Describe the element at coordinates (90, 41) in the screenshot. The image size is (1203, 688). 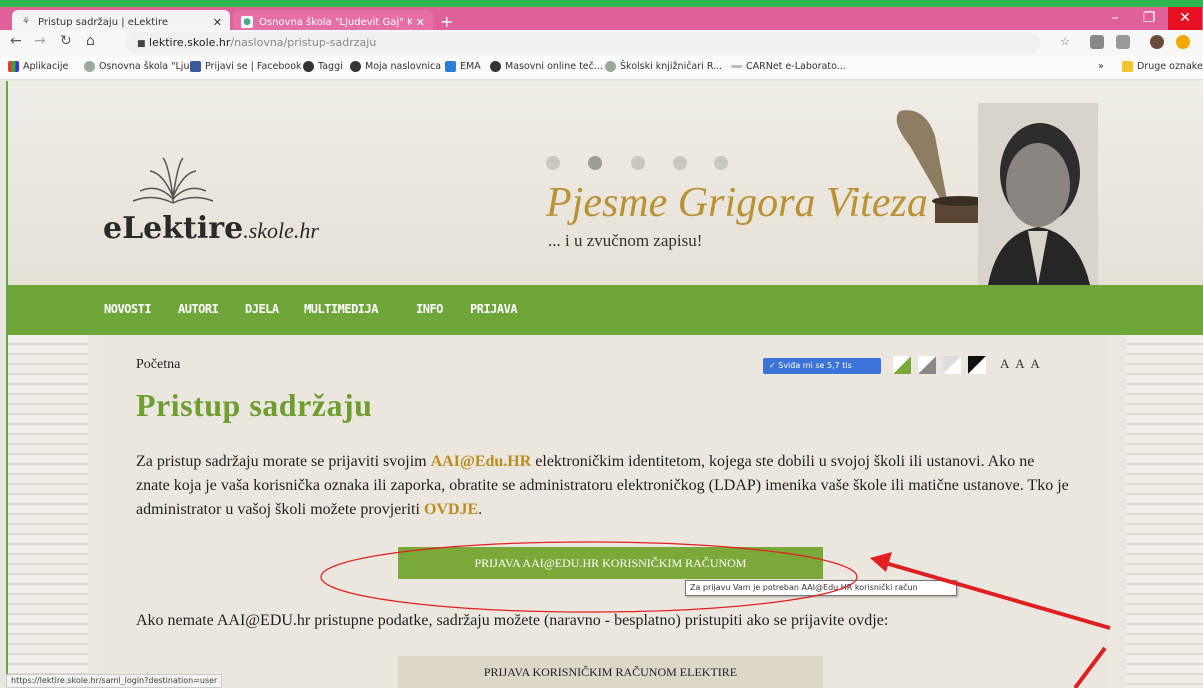
I see `home-icon: ⌂` at that location.